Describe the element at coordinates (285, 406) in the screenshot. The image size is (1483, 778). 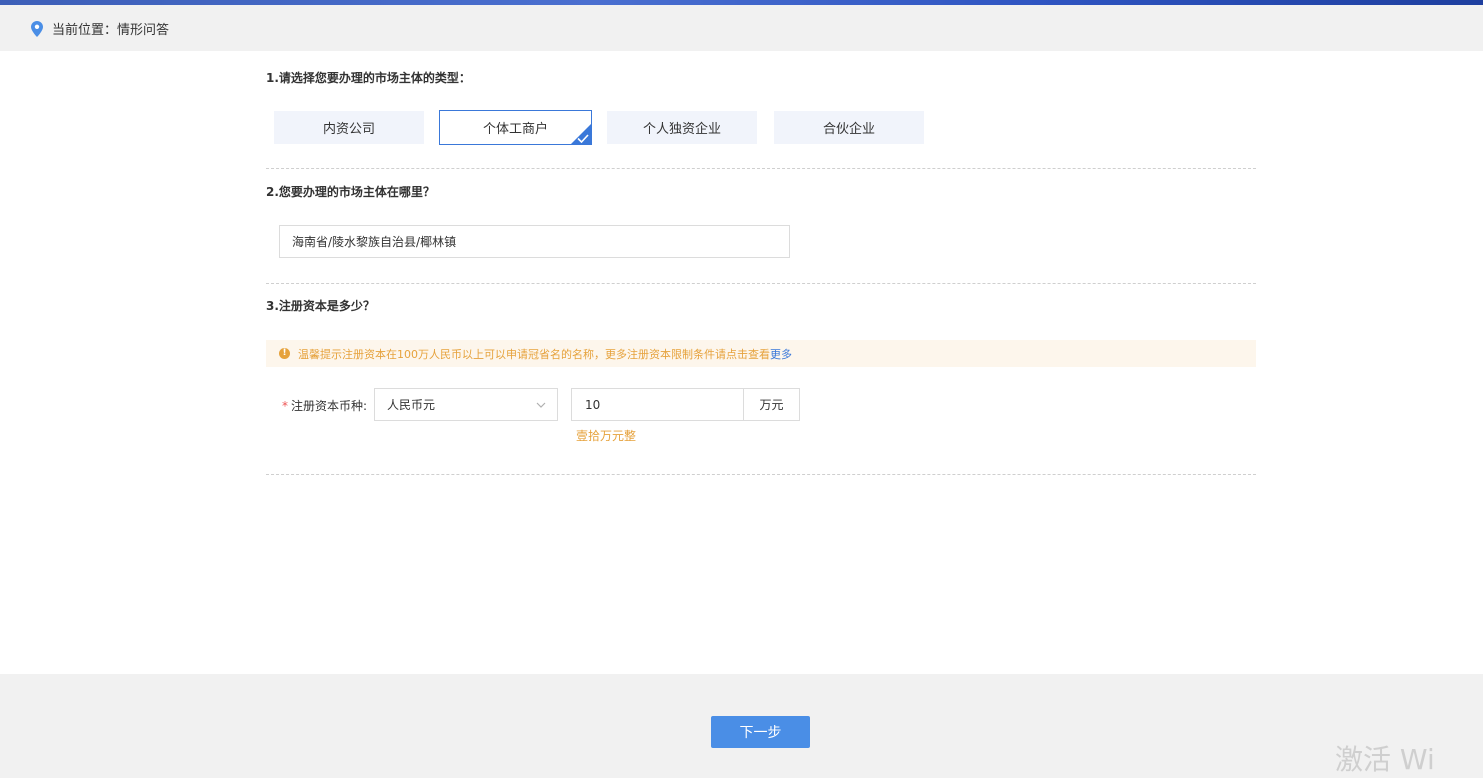
I see `required-mark: *` at that location.